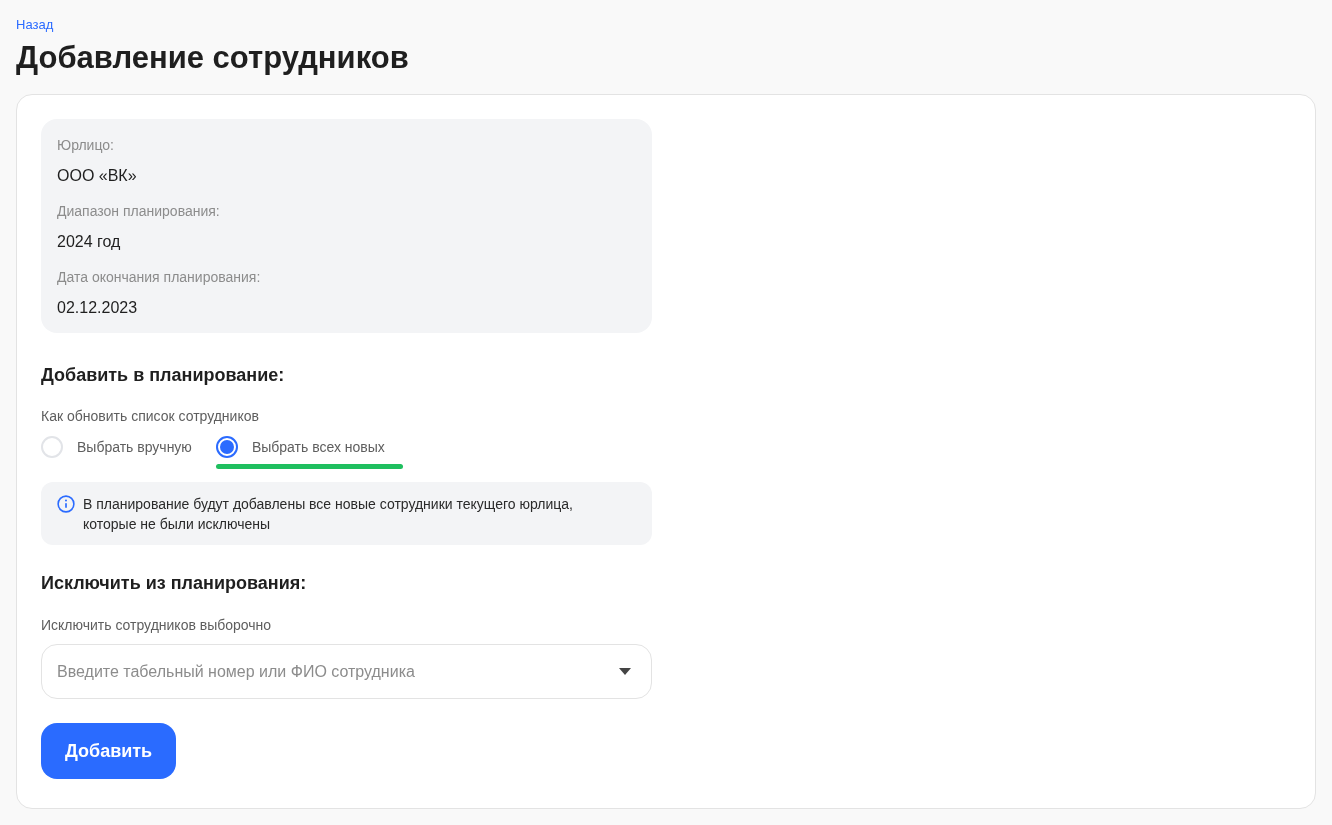  Describe the element at coordinates (213, 58) in the screenshot. I see `page-title: Добавление сотрудников` at that location.